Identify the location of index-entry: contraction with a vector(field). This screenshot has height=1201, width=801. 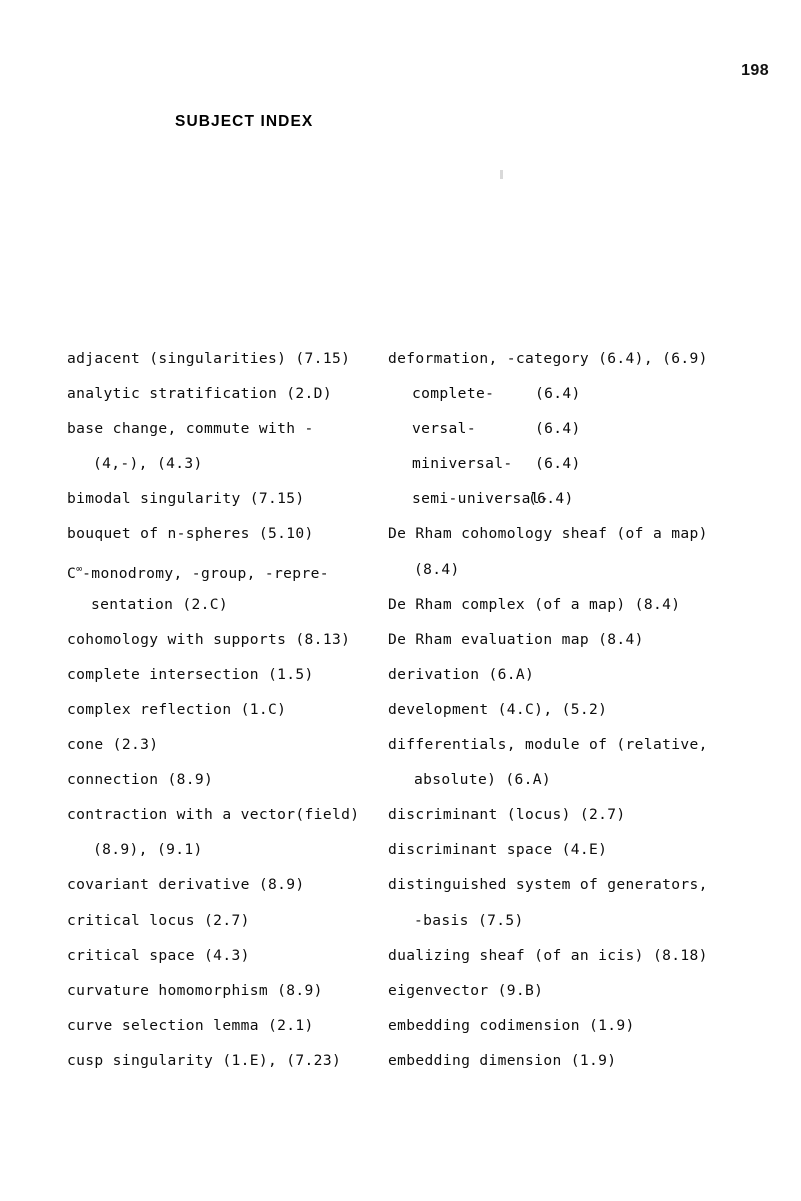
(213, 815).